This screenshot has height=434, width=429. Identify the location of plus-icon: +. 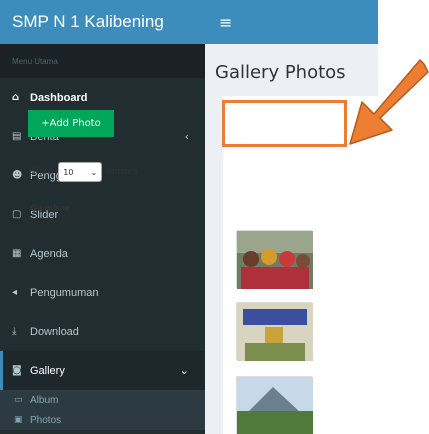
(45, 123).